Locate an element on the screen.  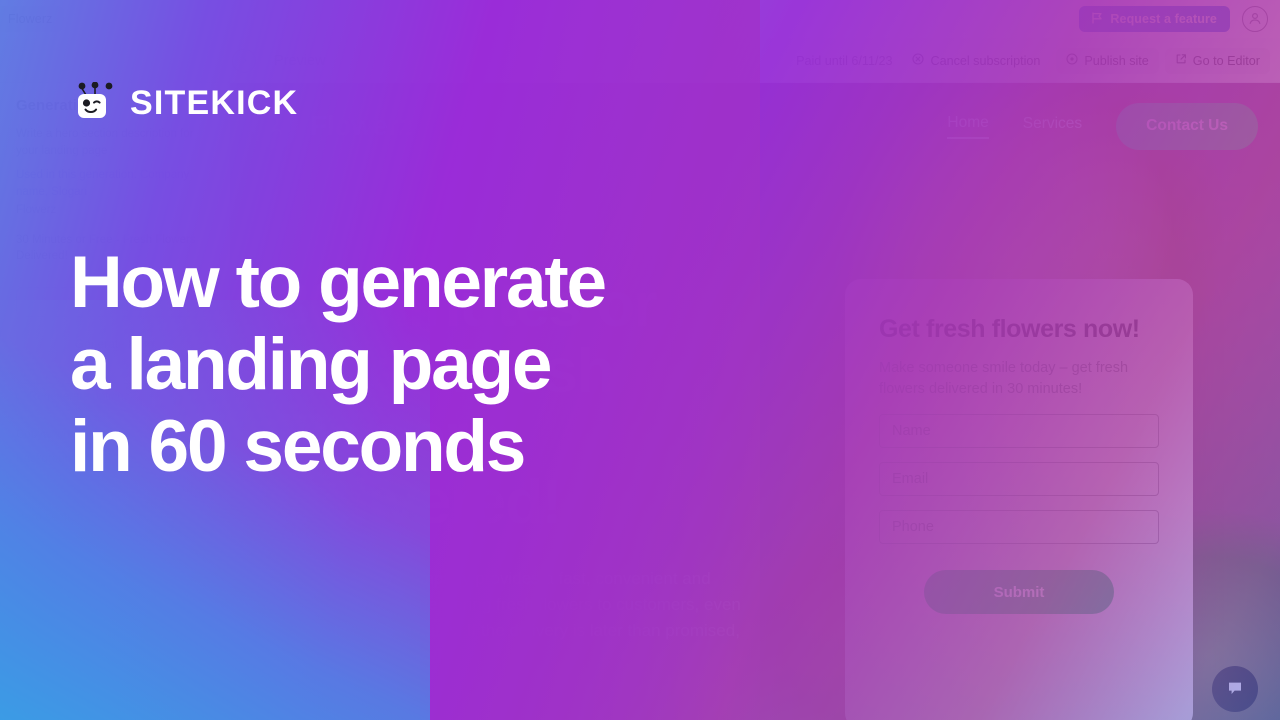
site-nav-links: Home Services Contact Us is located at coordinates (1102, 126).